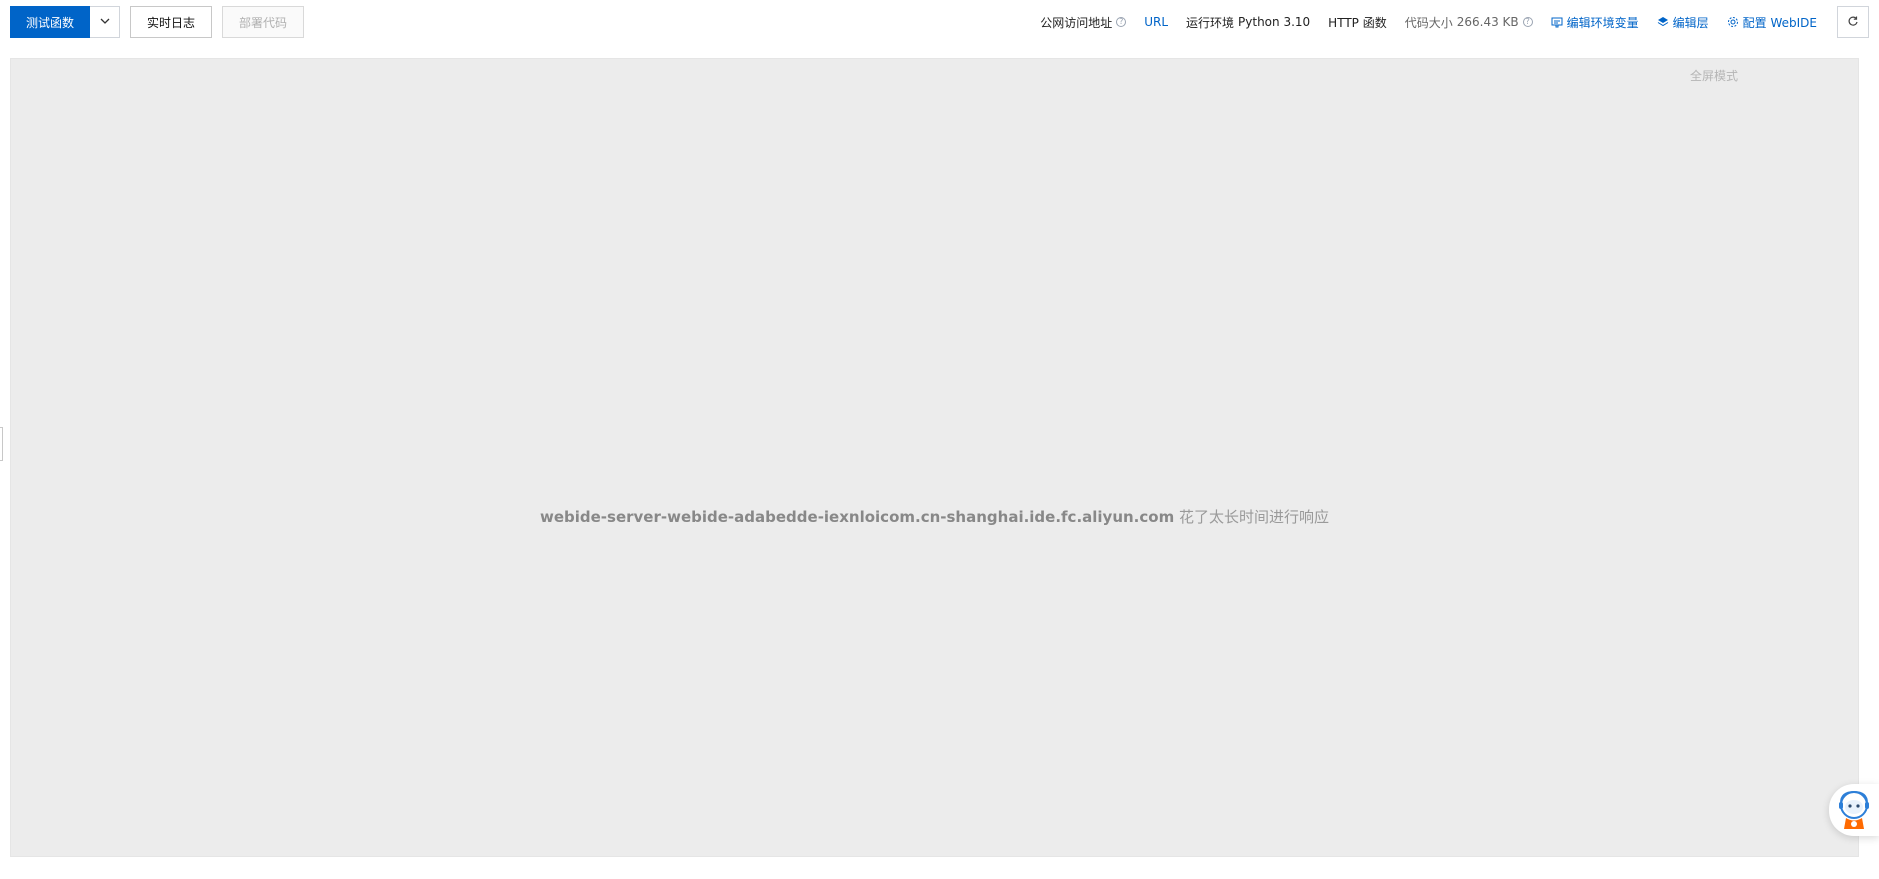 The height and width of the screenshot is (879, 1879). I want to click on refresh-button, so click(1853, 22).